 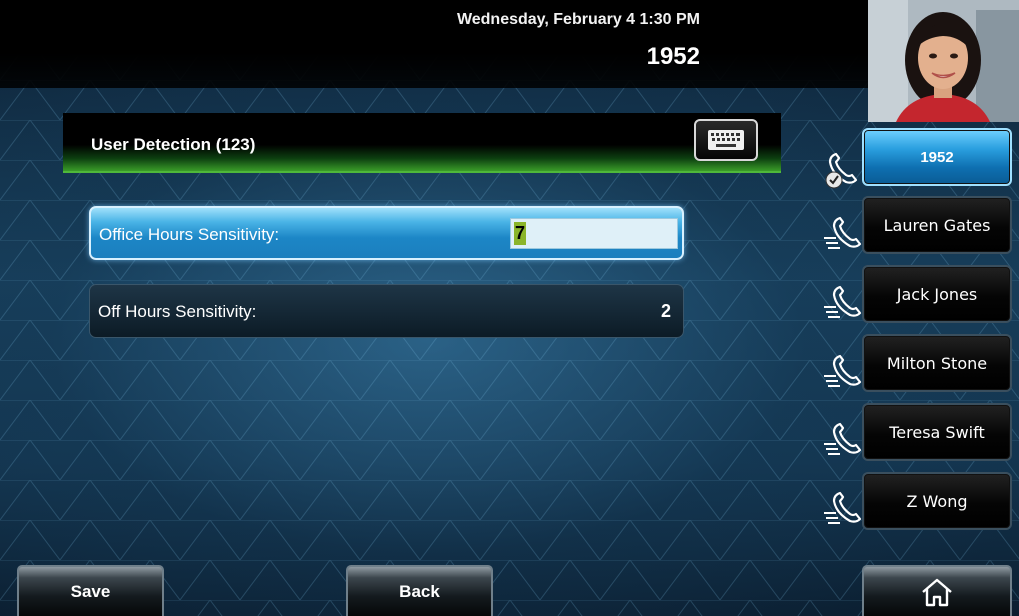 What do you see at coordinates (520, 233) in the screenshot?
I see `office-hours-sensitivity-value: 7` at bounding box center [520, 233].